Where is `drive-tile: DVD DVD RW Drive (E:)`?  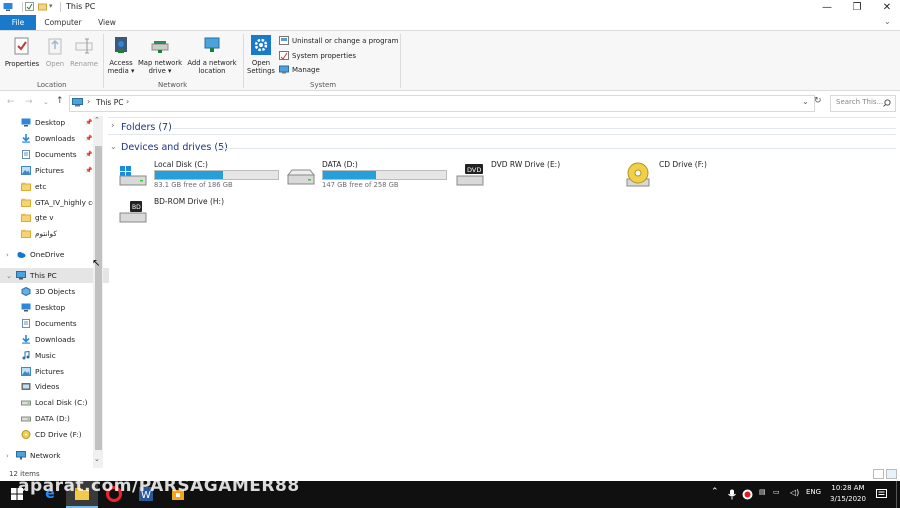
drive-tile: DVD DVD RW Drive (E:) is located at coordinates (537, 177).